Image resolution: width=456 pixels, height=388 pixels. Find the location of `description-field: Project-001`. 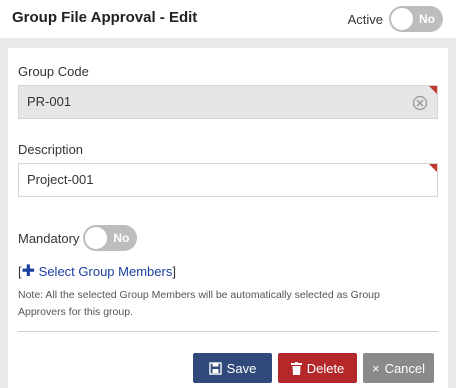

description-field: Project-001 is located at coordinates (228, 180).